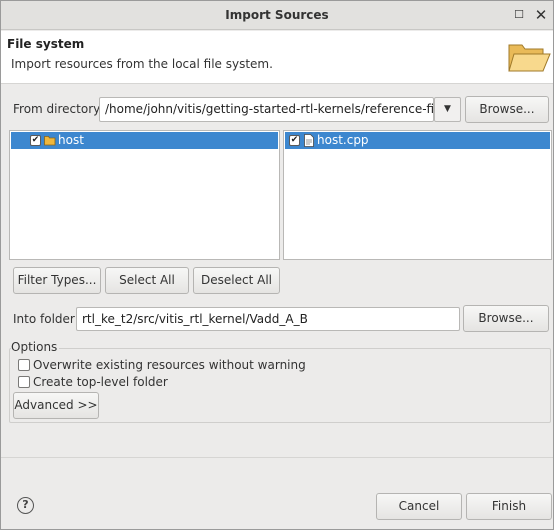 The height and width of the screenshot is (530, 554). What do you see at coordinates (58, 109) in the screenshot?
I see `from-directory-label: From directory:` at bounding box center [58, 109].